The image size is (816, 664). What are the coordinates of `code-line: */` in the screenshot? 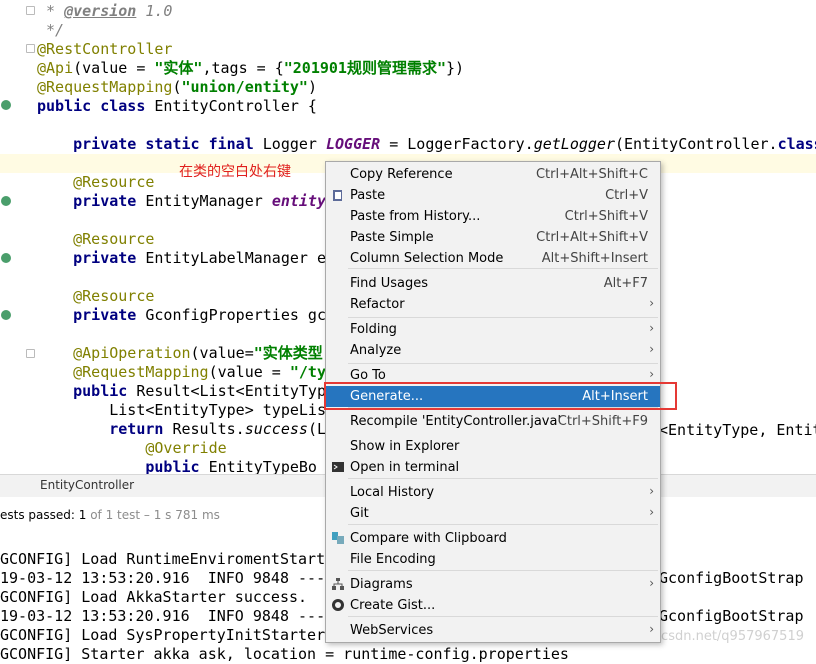 It's located at (50, 30).